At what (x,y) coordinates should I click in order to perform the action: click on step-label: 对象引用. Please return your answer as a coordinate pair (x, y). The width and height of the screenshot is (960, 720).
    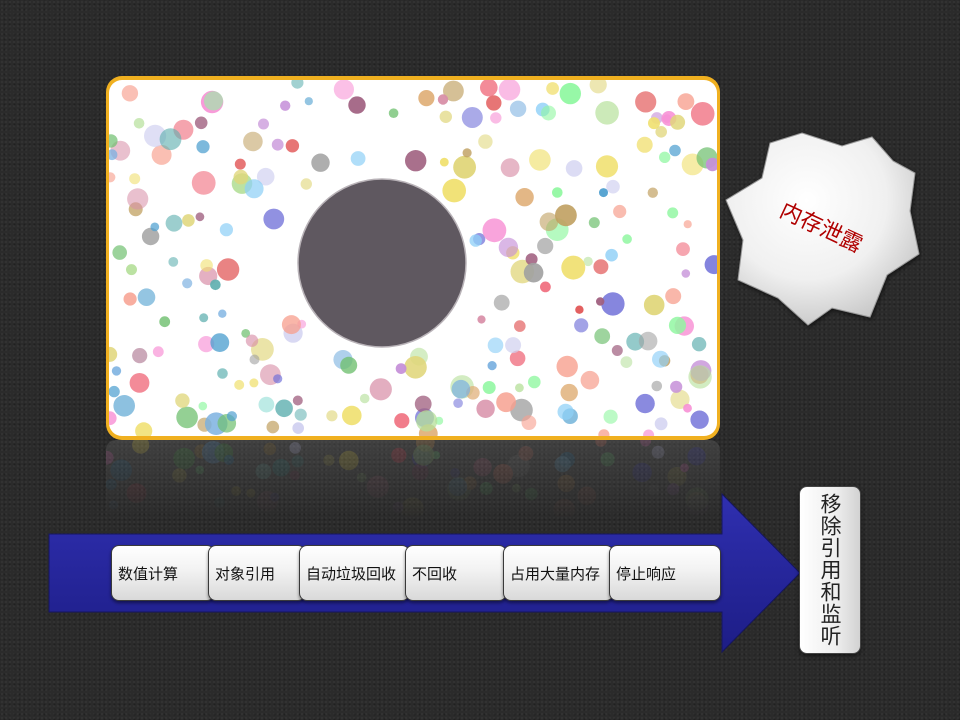
    Looking at the image, I should click on (245, 573).